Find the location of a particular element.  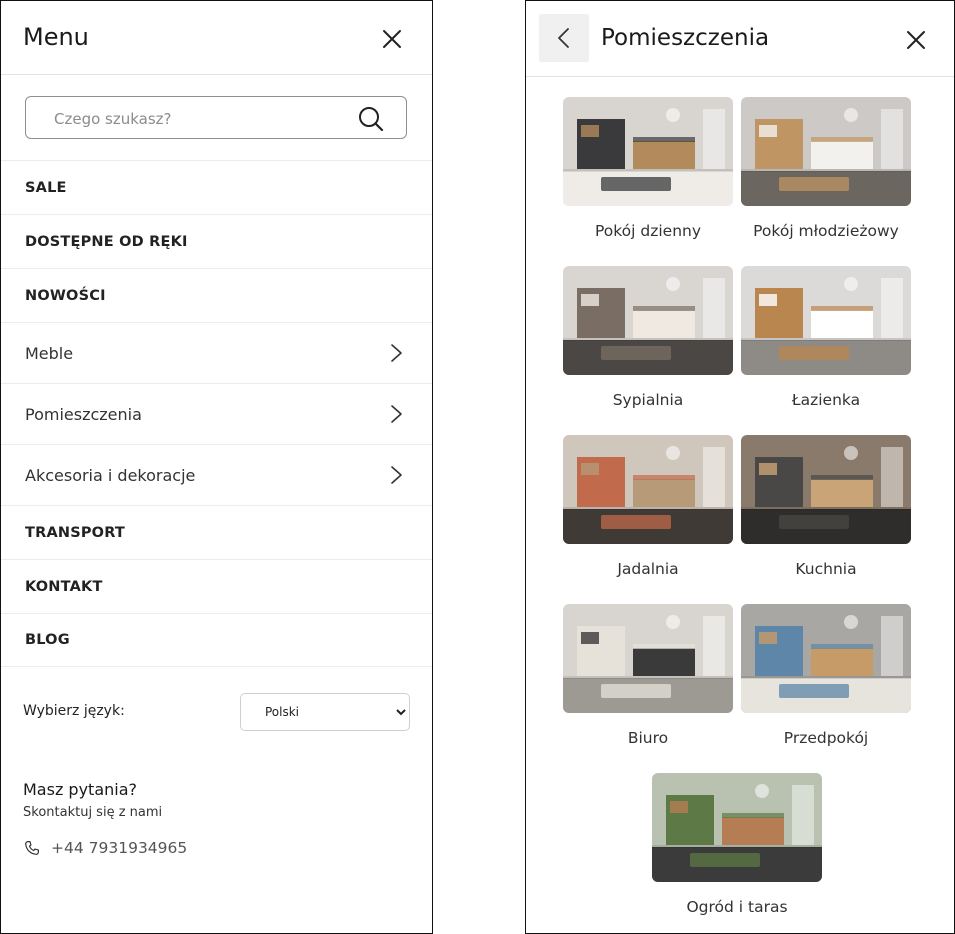

help-title: Masz pytania? is located at coordinates (80, 789).